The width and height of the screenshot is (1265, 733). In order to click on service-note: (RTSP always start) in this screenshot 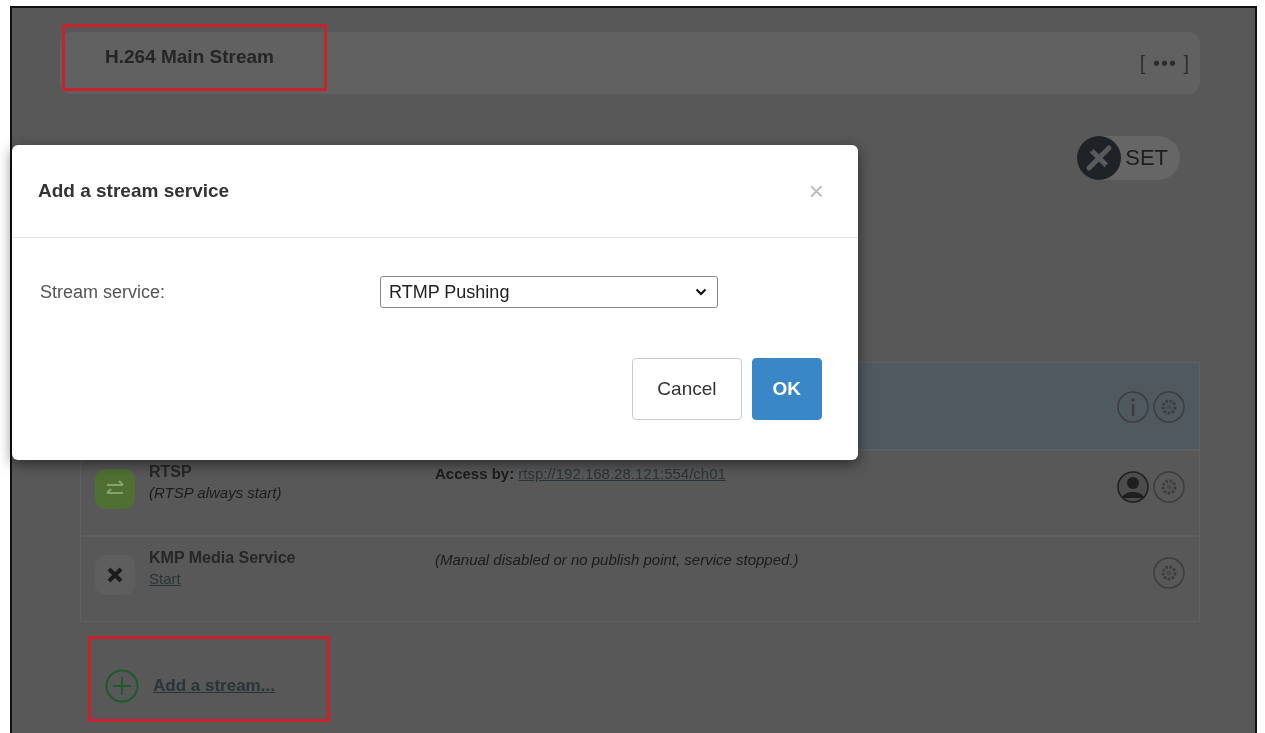, I will do `click(215, 492)`.